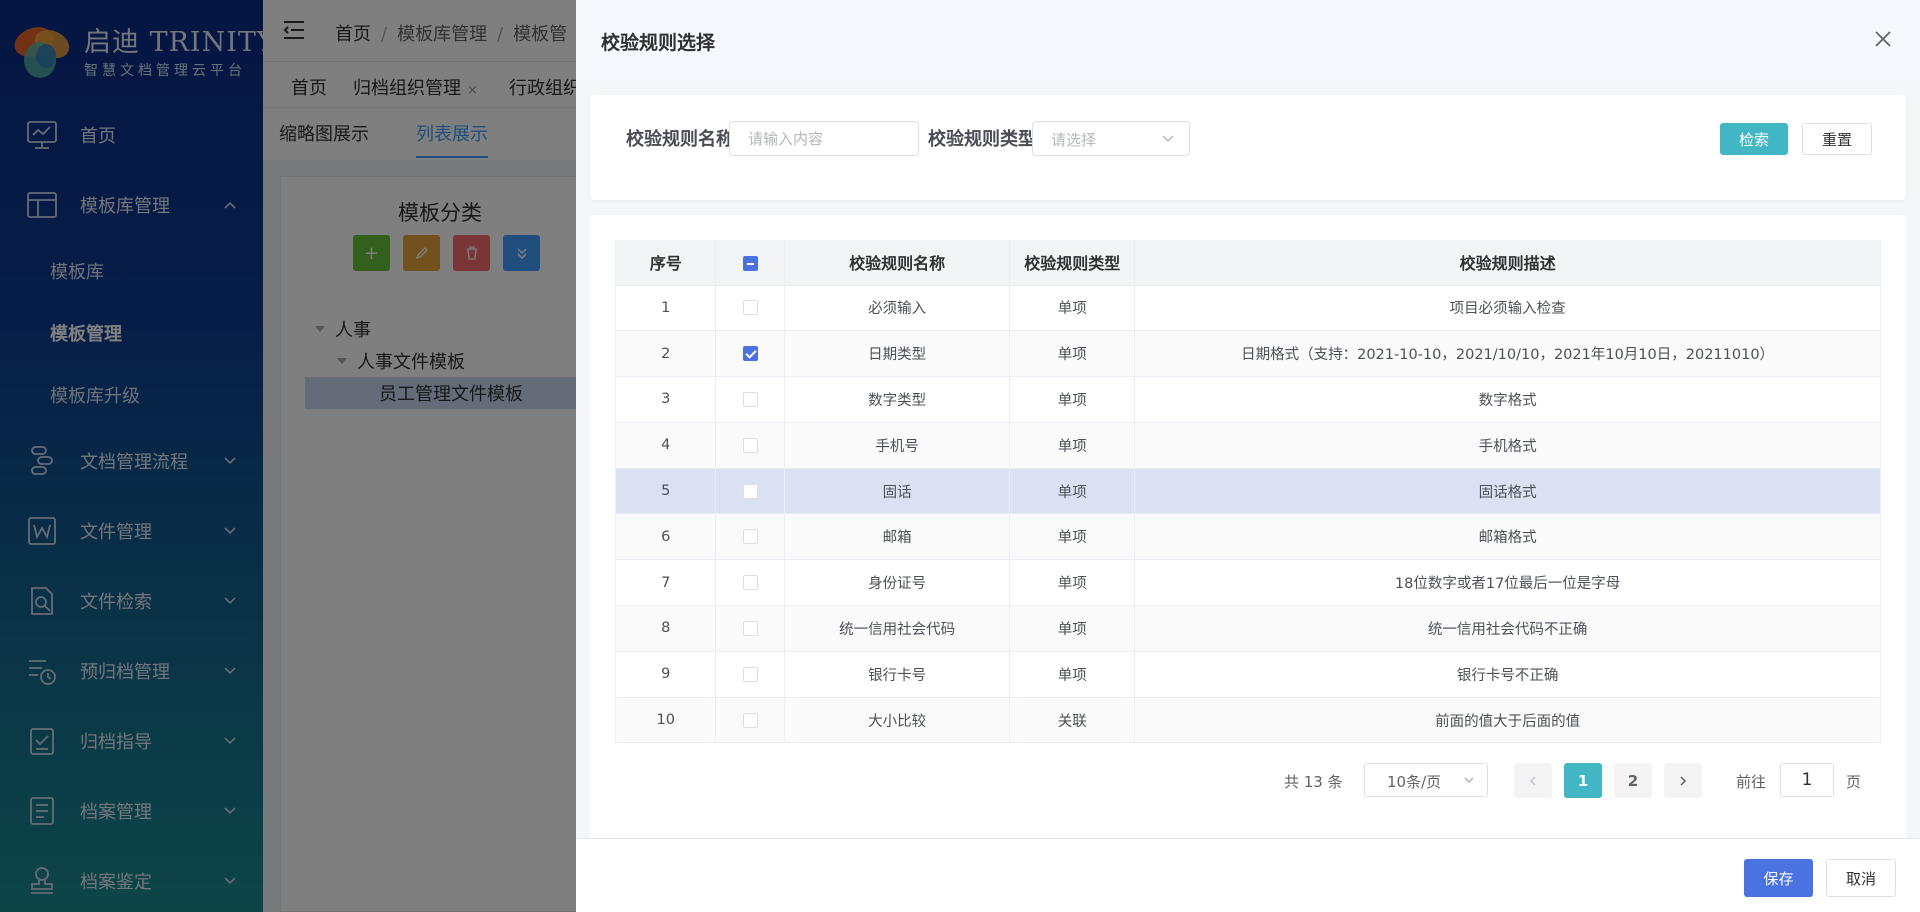 The height and width of the screenshot is (912, 1920). I want to click on rule-type-label: 校验规则类型:, so click(986, 139).